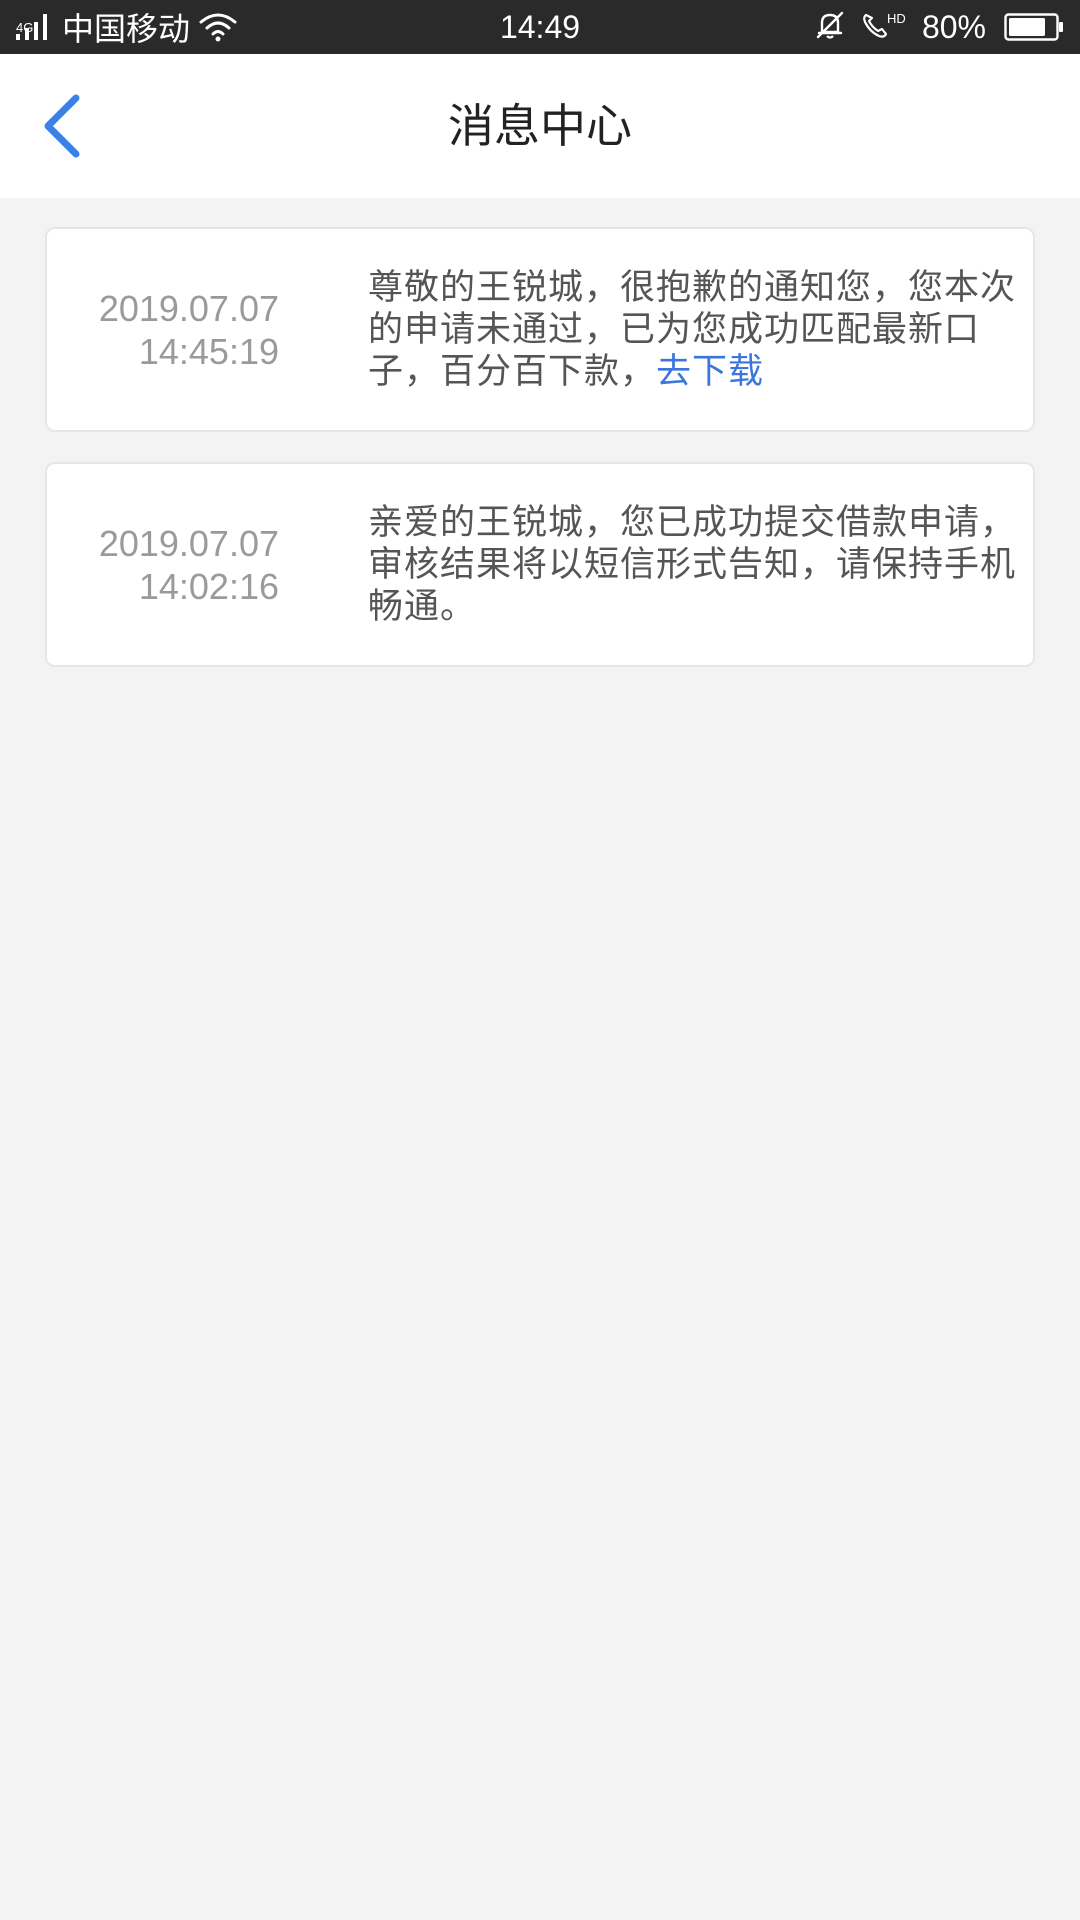 The height and width of the screenshot is (1920, 1080). What do you see at coordinates (208, 351) in the screenshot?
I see `message-time: 14:45:19` at bounding box center [208, 351].